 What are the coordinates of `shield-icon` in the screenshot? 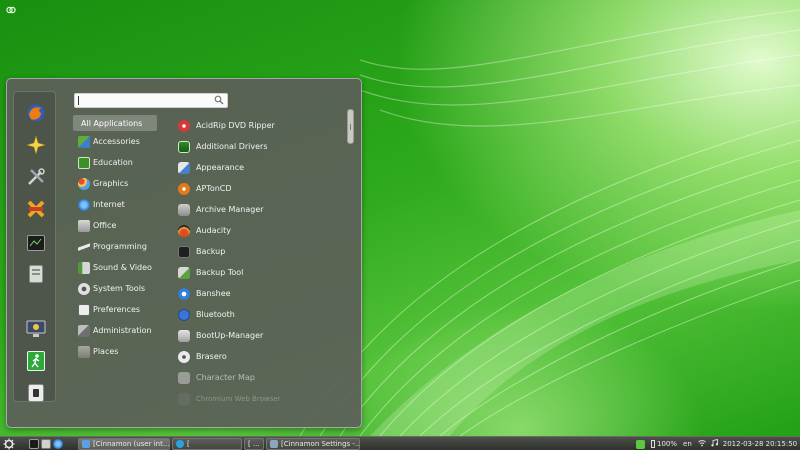 It's located at (86, 444).